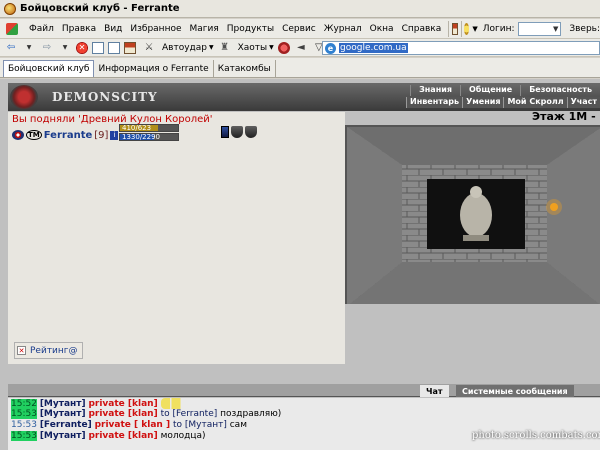  I want to click on stat-bars: 410/623 1330/2290, so click(149, 133).